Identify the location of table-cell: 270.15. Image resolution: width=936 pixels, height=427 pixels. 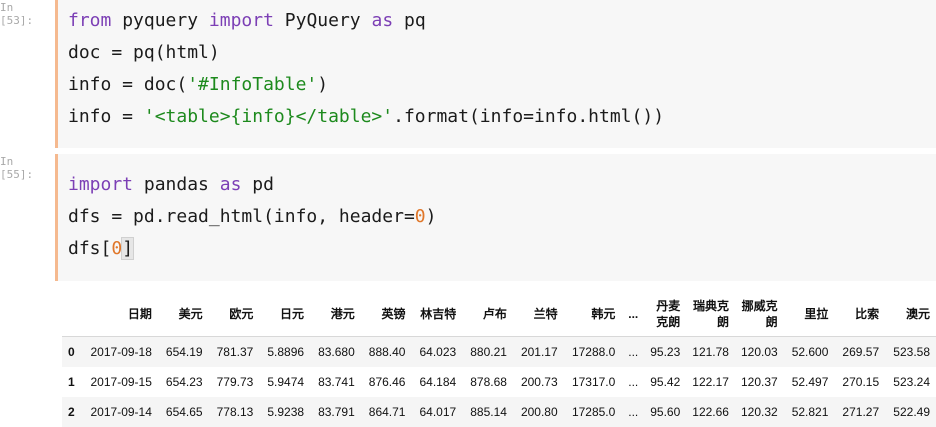
(861, 382).